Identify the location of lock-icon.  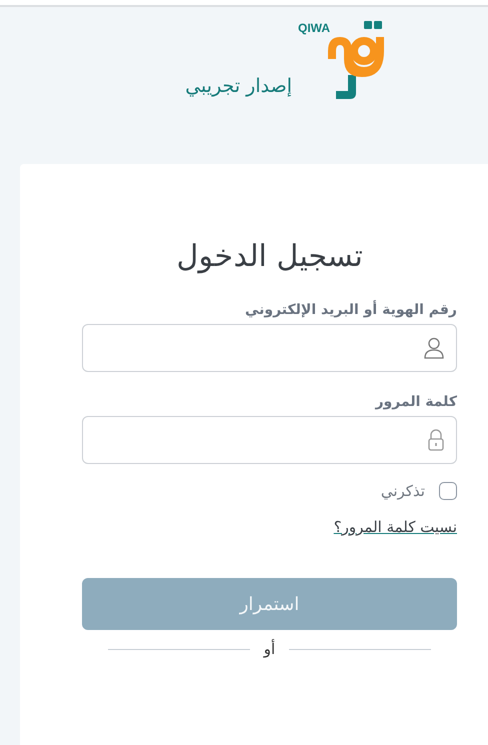
(436, 440).